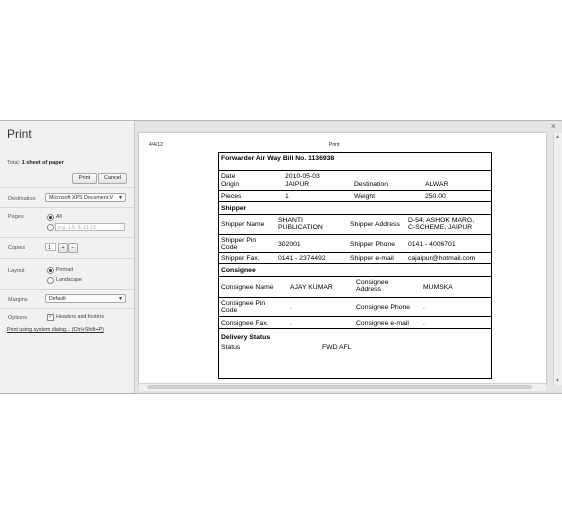 The image size is (562, 511). I want to click on consignee-pin-label-2: Code, so click(229, 310).